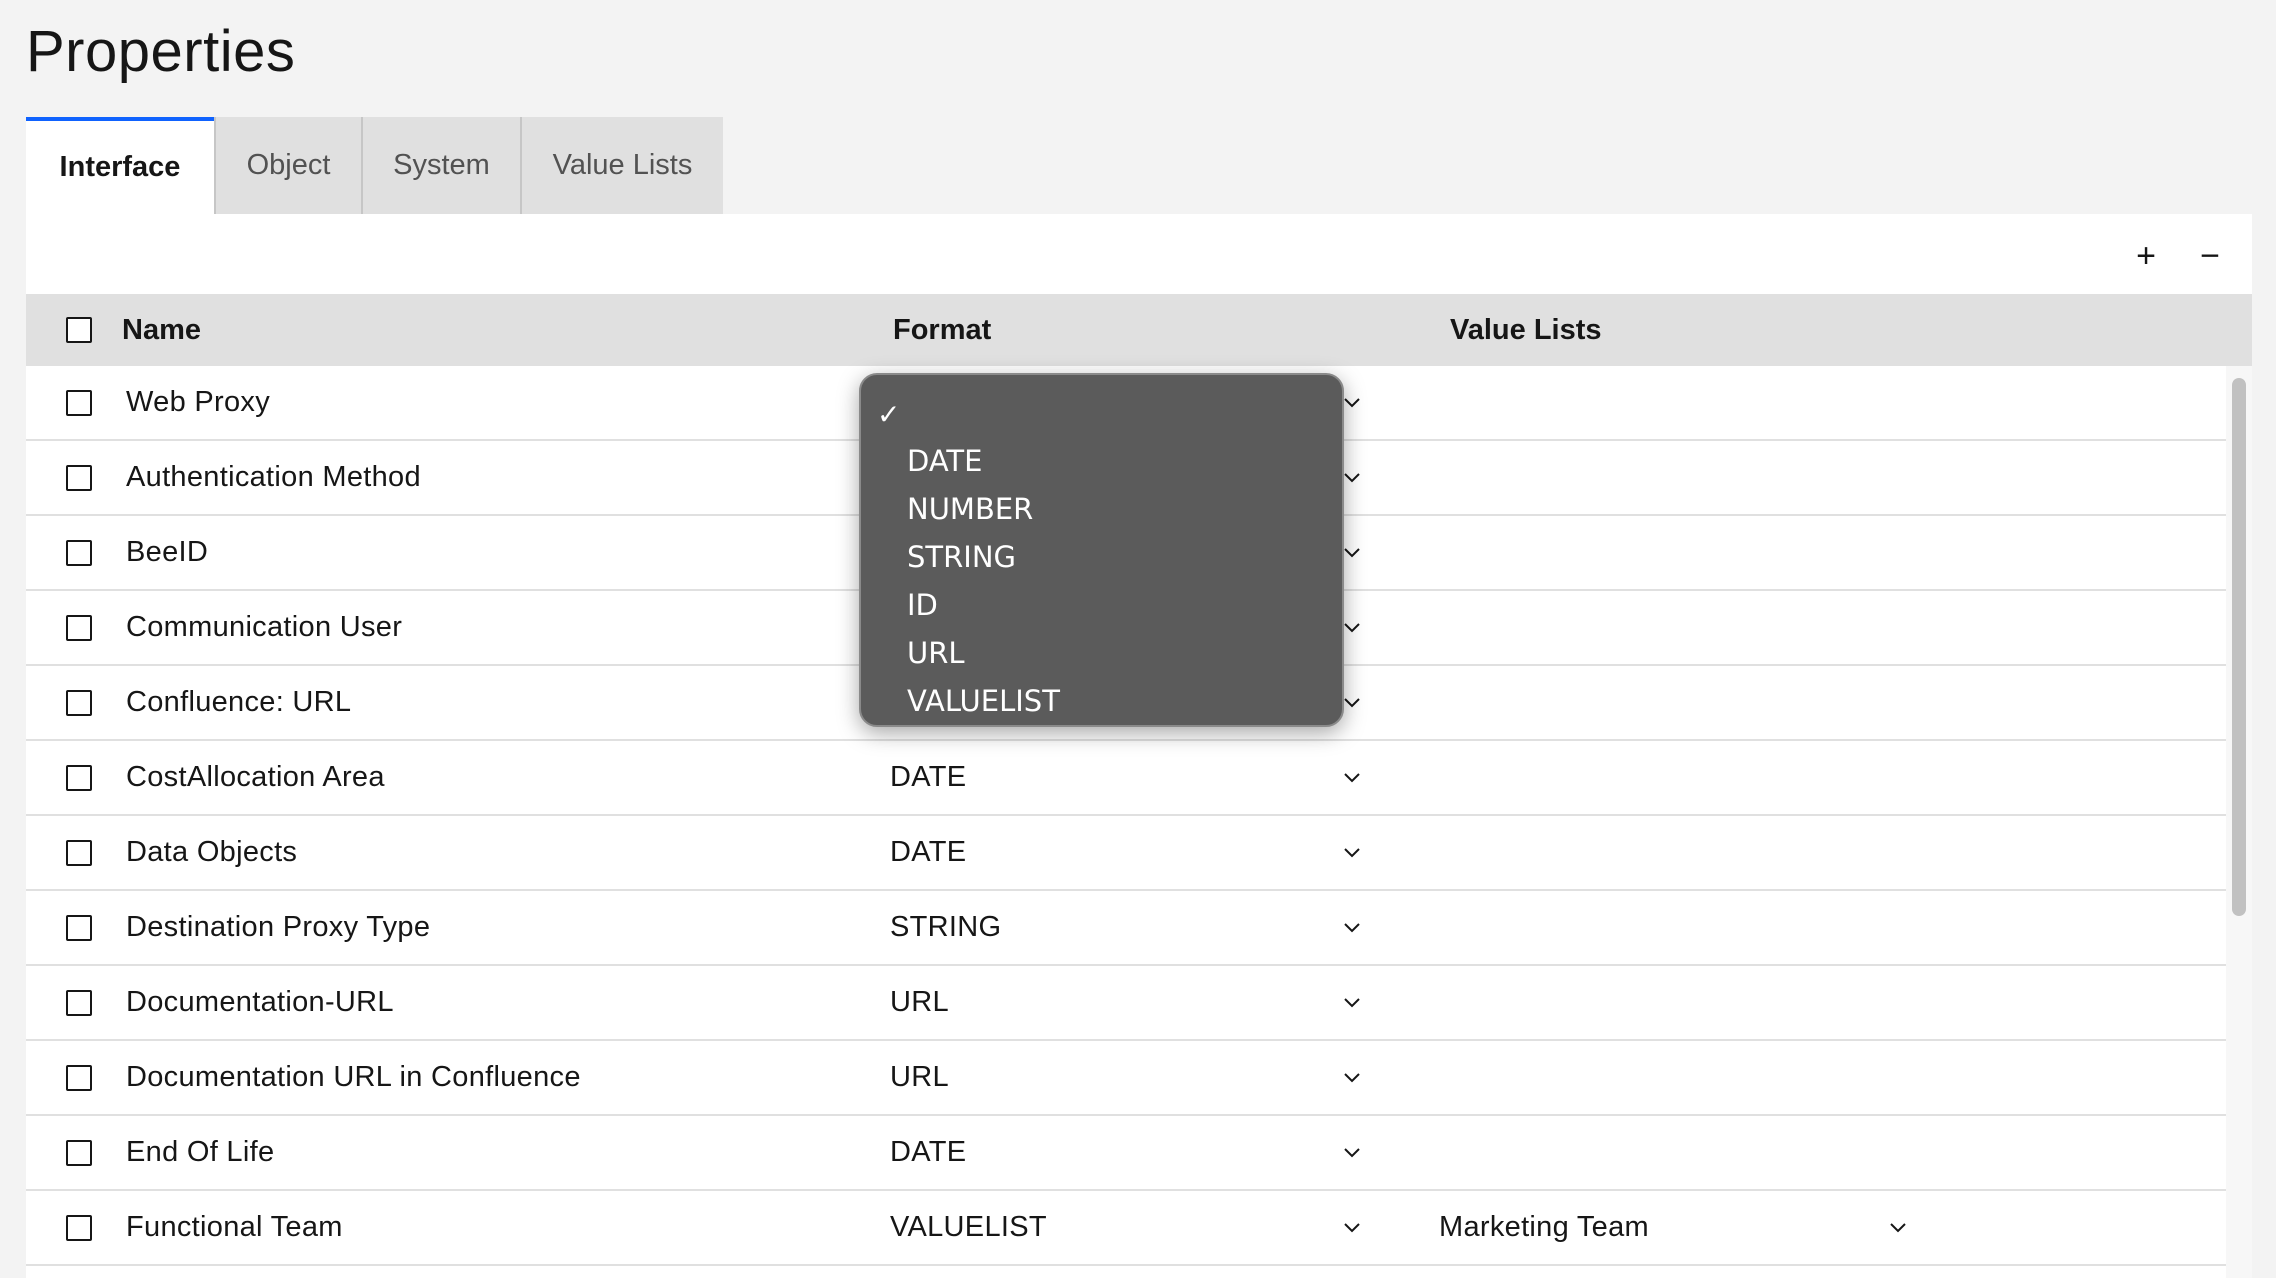  Describe the element at coordinates (1139, 330) in the screenshot. I see `table-header: Name Format Value Lists` at that location.